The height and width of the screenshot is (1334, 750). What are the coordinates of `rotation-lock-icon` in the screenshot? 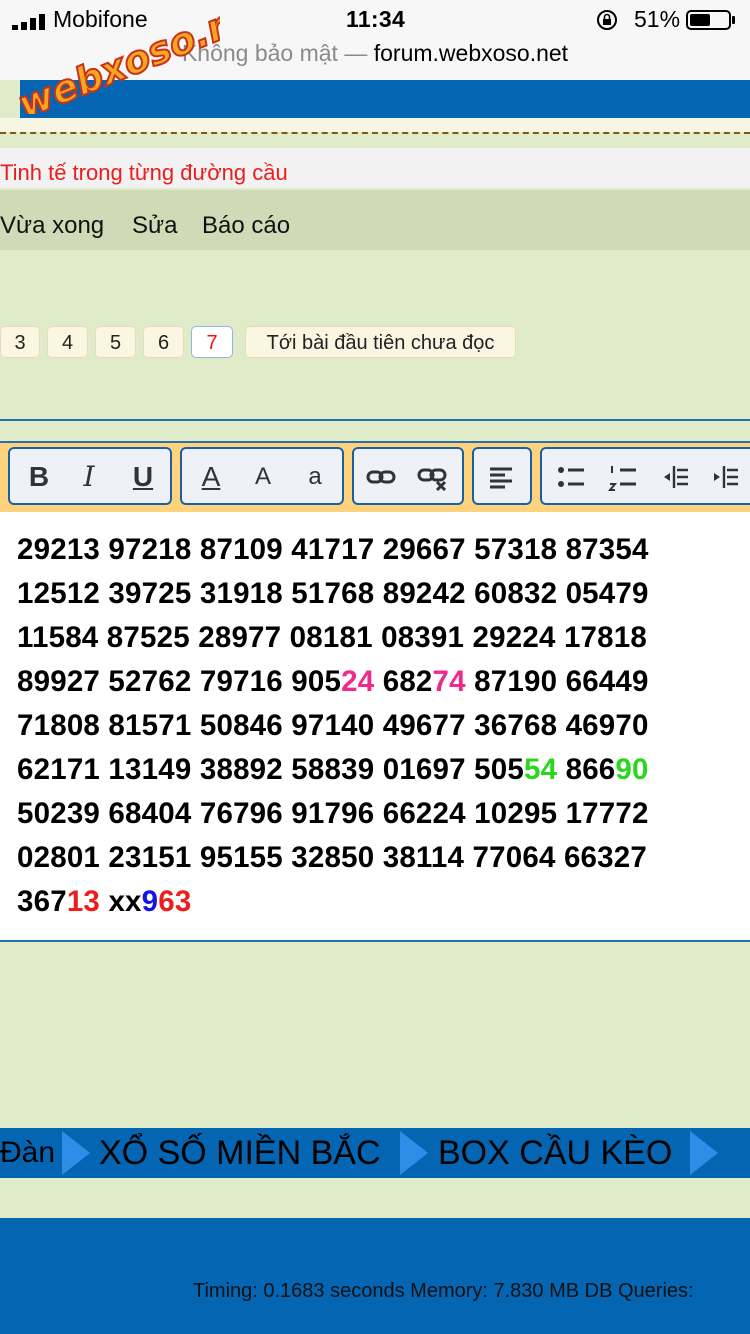 It's located at (607, 20).